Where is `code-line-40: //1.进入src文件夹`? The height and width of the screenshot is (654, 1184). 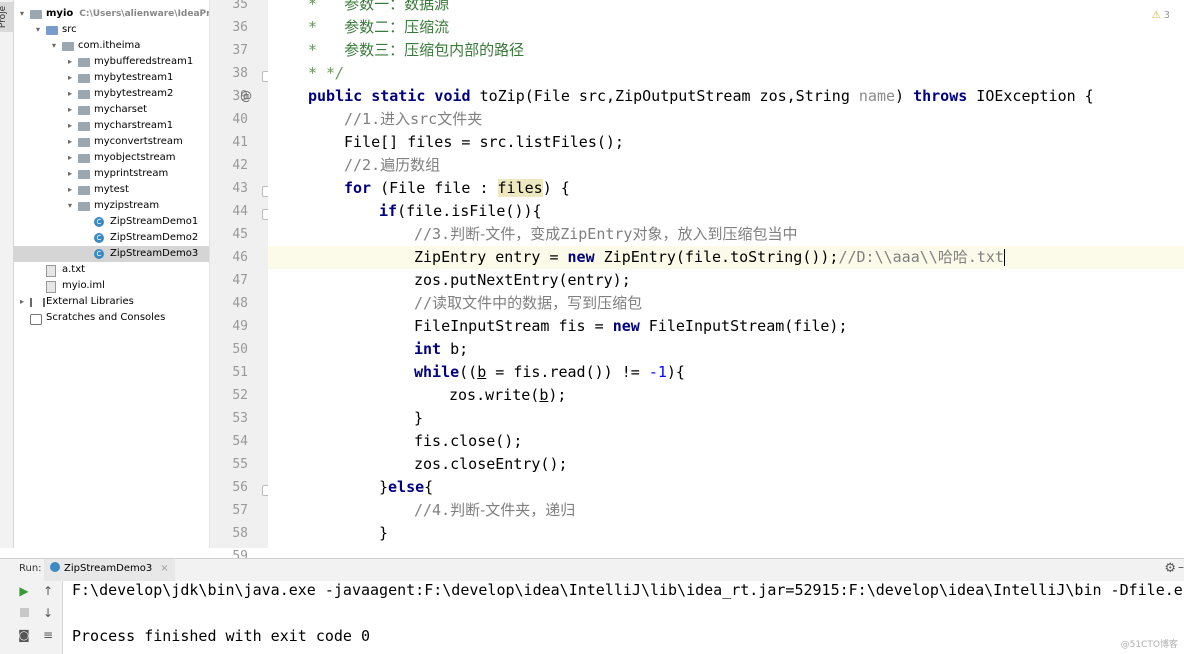 code-line-40: //1.进入src文件夹 is located at coordinates (413, 119).